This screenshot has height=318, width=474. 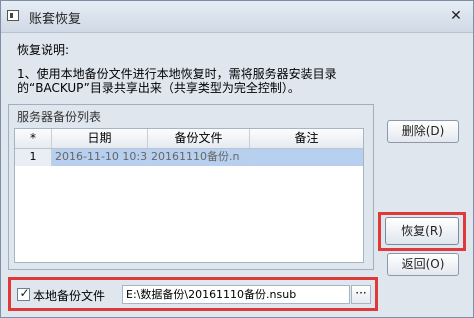 I want to click on local-backup-label: 本地备份文件, so click(x=69, y=295).